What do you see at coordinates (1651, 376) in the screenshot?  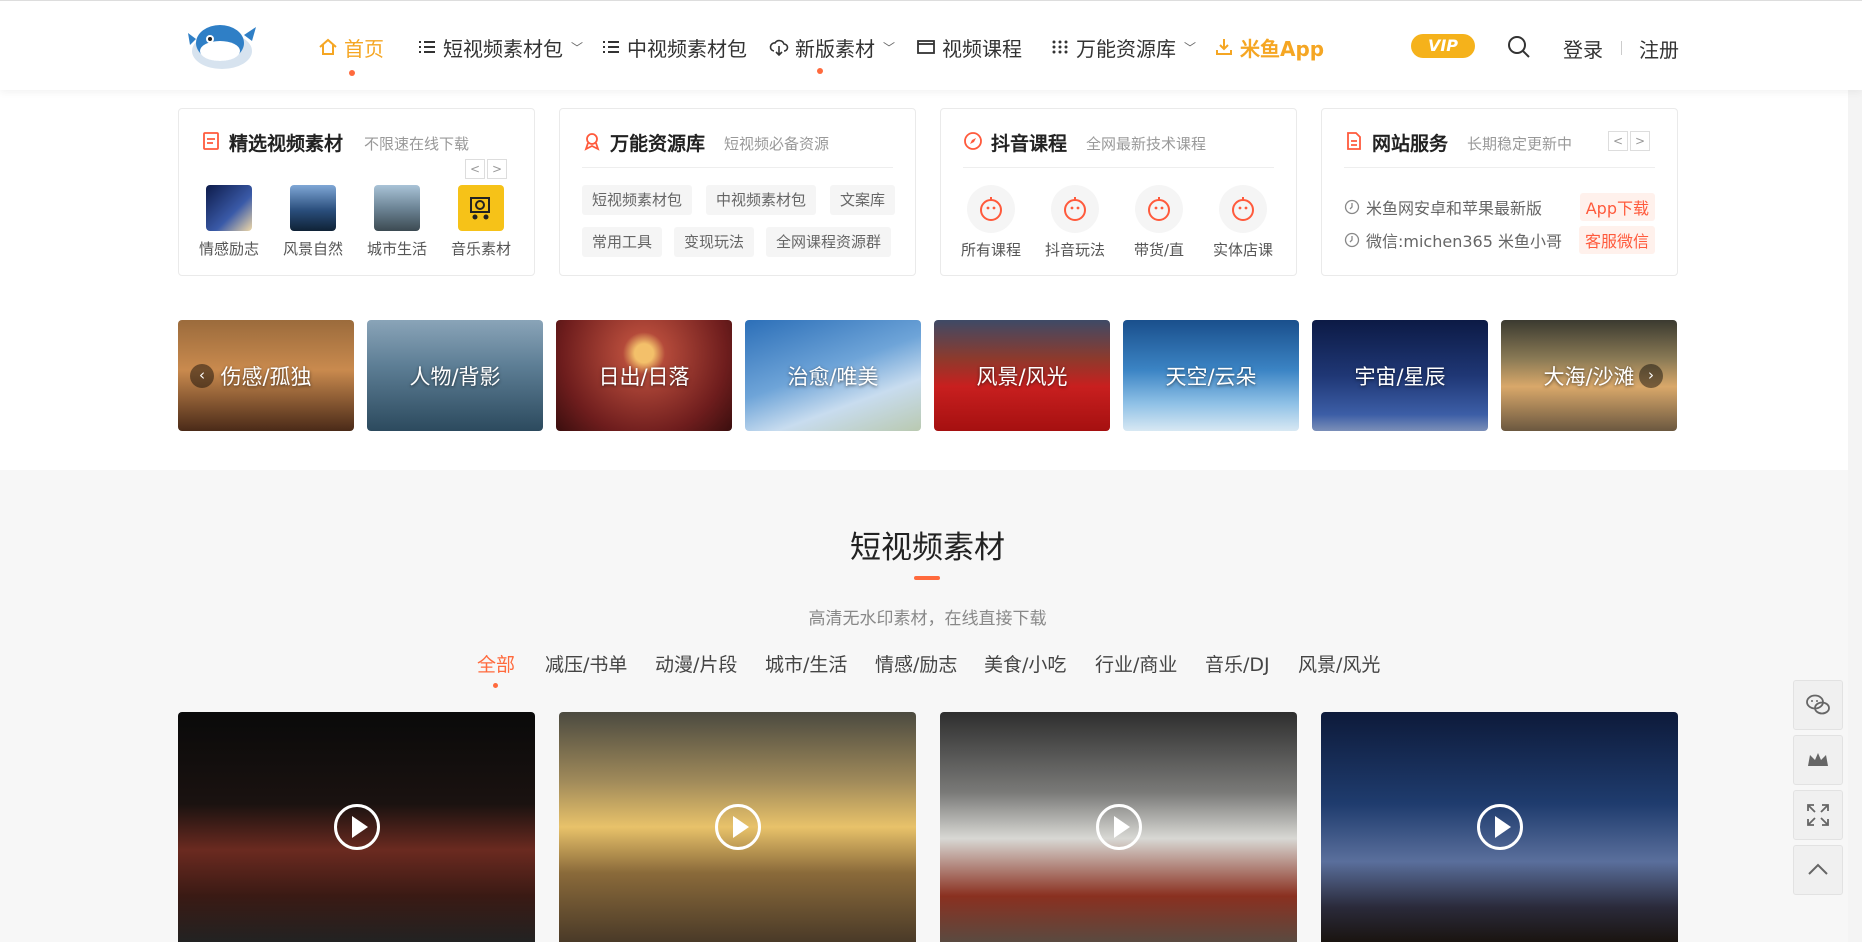 I see `chevron-right-icon: ›` at bounding box center [1651, 376].